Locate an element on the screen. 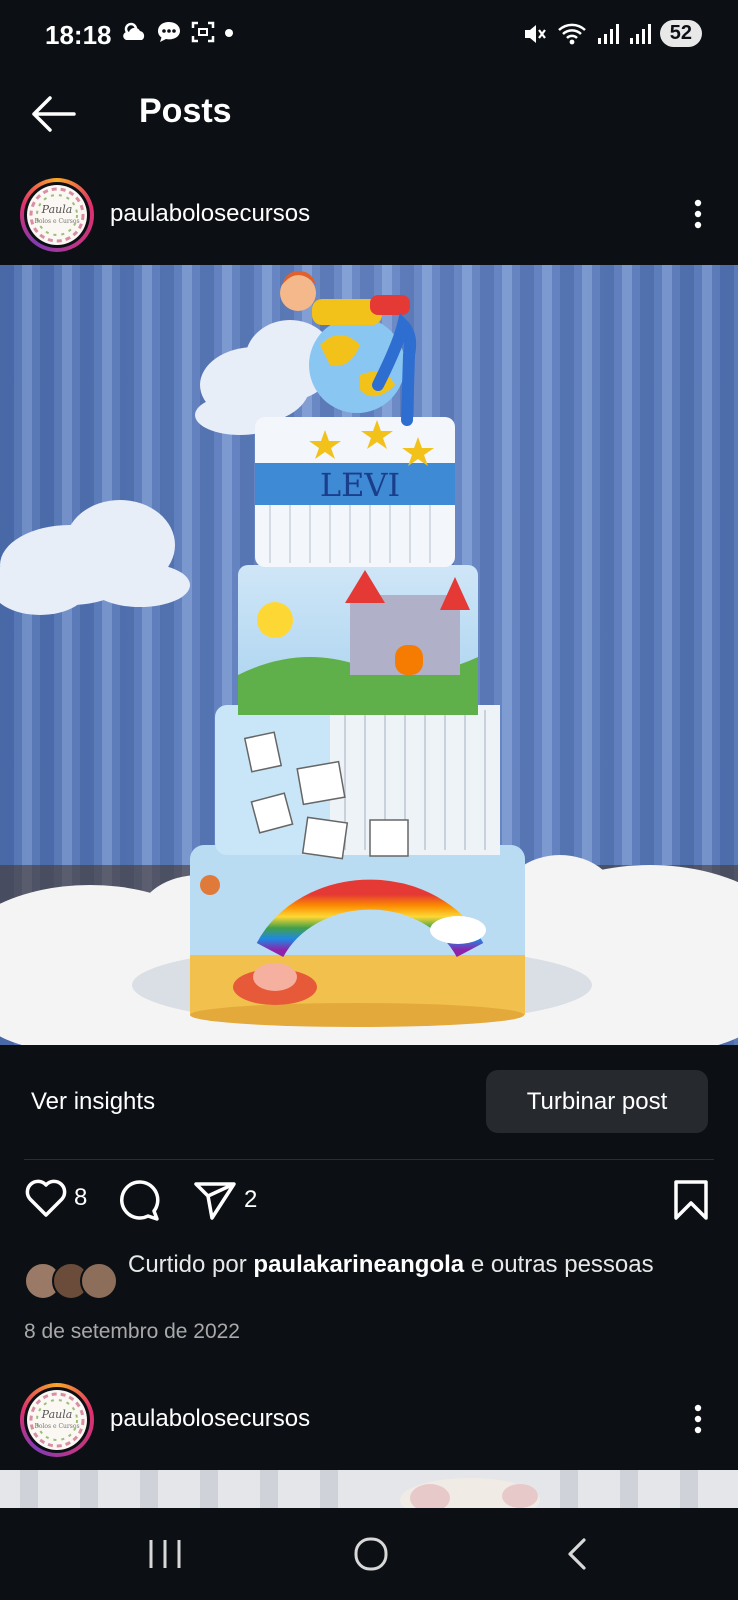 Image resolution: width=738 pixels, height=1600 pixels. next-post-photo is located at coordinates (369, 1489).